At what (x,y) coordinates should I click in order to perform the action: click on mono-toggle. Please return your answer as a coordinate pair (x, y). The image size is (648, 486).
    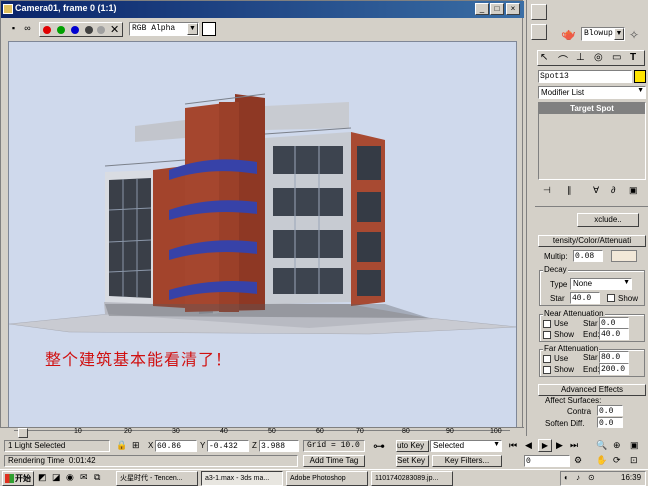
    Looking at the image, I should click on (101, 30).